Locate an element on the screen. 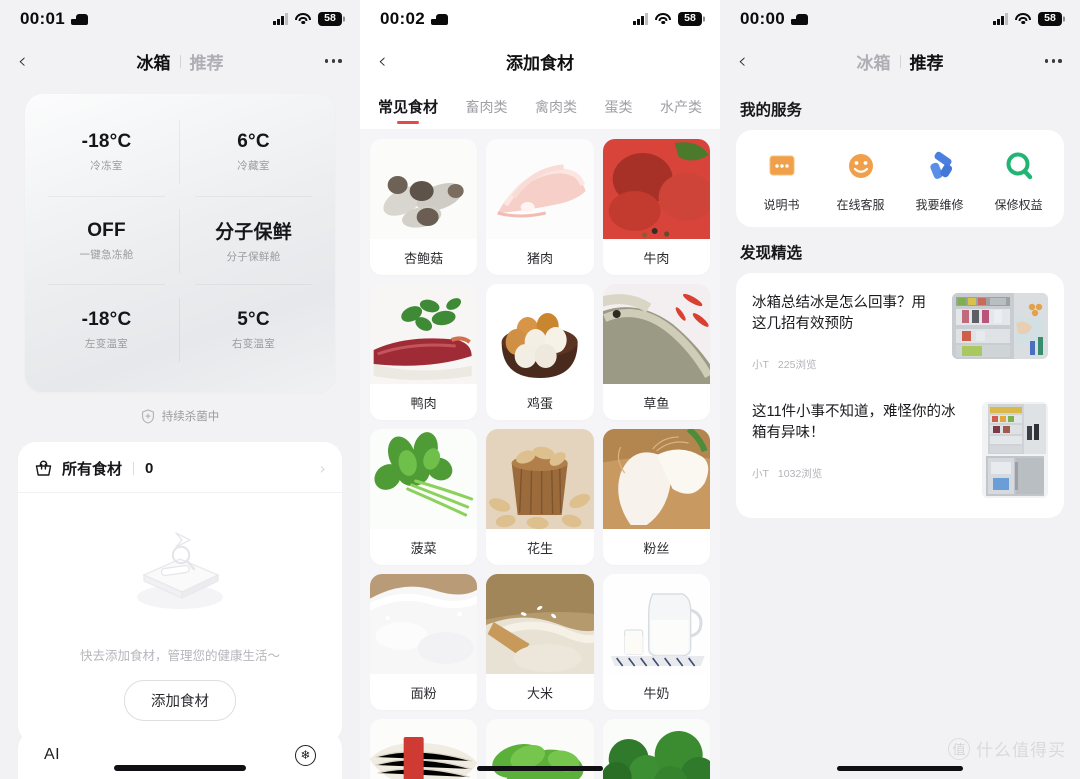 This screenshot has height=779, width=1080. food-card: 猪肉 is located at coordinates (540, 207).